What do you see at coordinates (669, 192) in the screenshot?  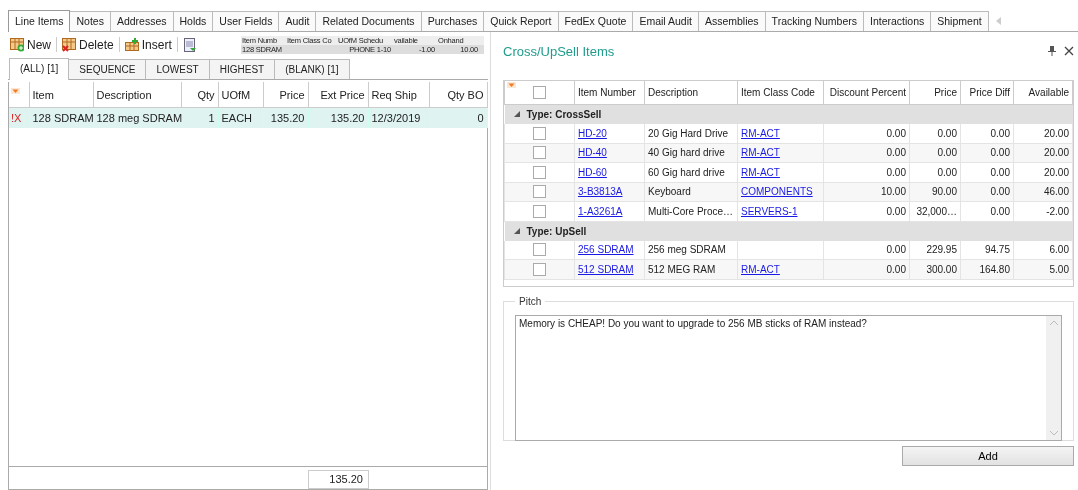 I see `table-cell: Keyboard` at bounding box center [669, 192].